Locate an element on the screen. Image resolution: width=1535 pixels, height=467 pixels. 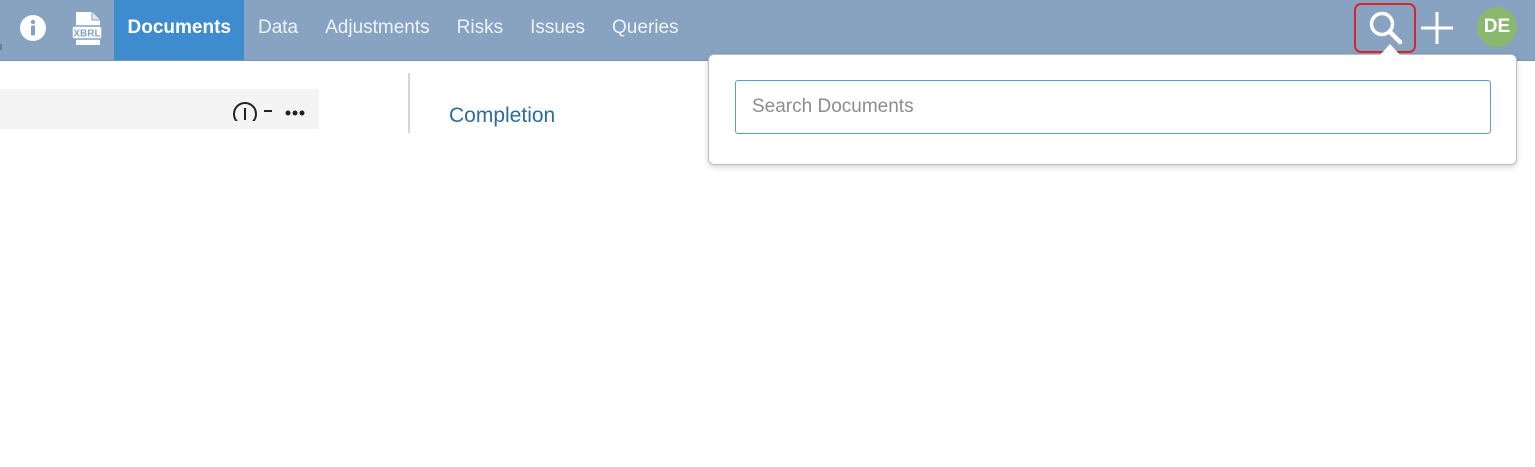
xbrl-button: XBRL is located at coordinates (87, 29).